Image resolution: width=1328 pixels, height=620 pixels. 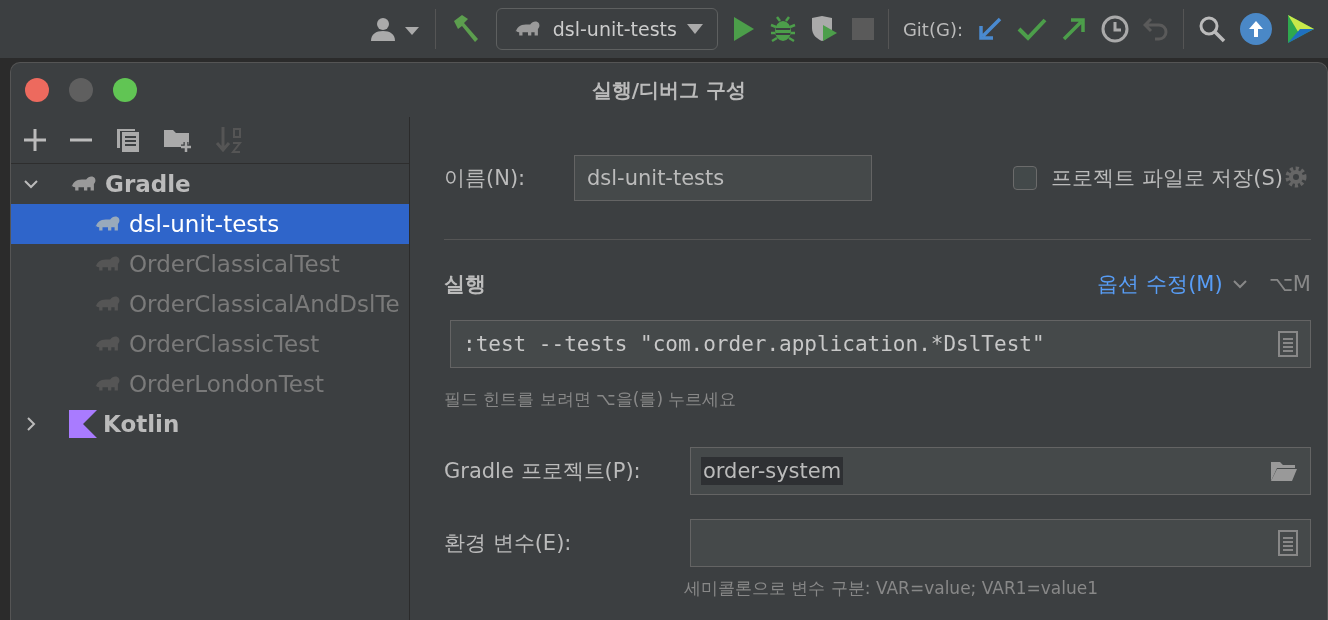 I want to click on close-button, so click(x=37, y=90).